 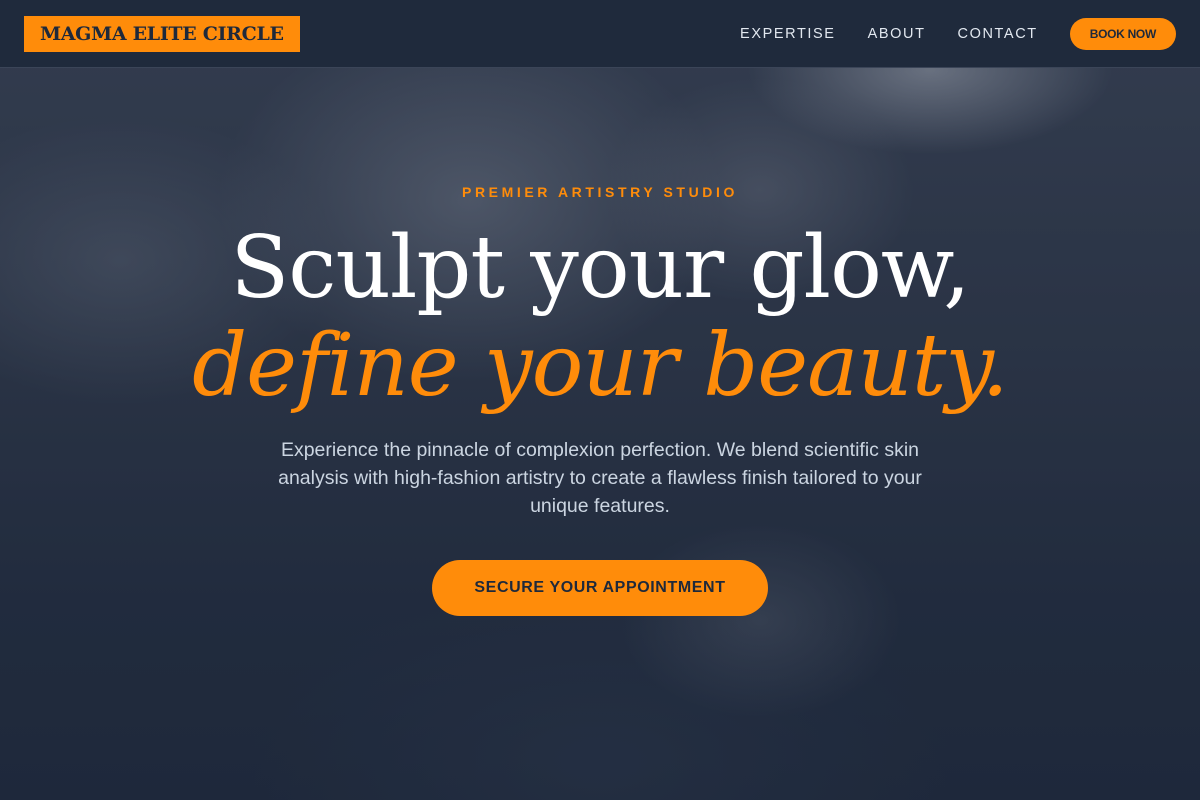 I want to click on secure-appointment-button: SECURE YOUR APPOINTMENT, so click(x=600, y=588).